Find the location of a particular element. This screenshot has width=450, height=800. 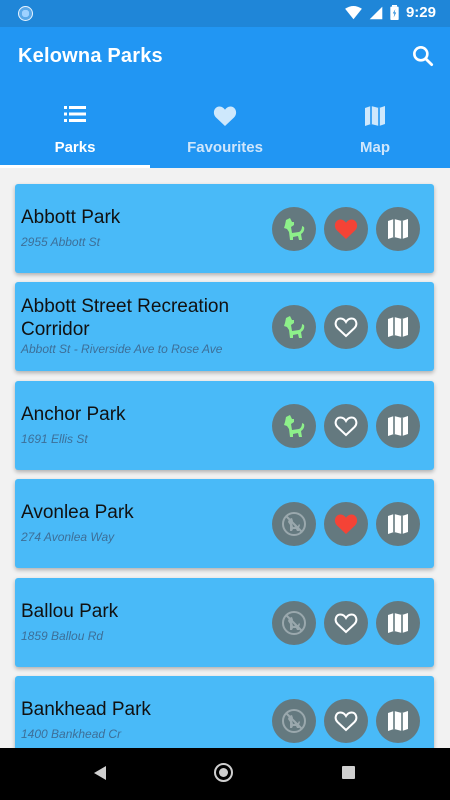

tab-parks: Parks is located at coordinates (75, 131).